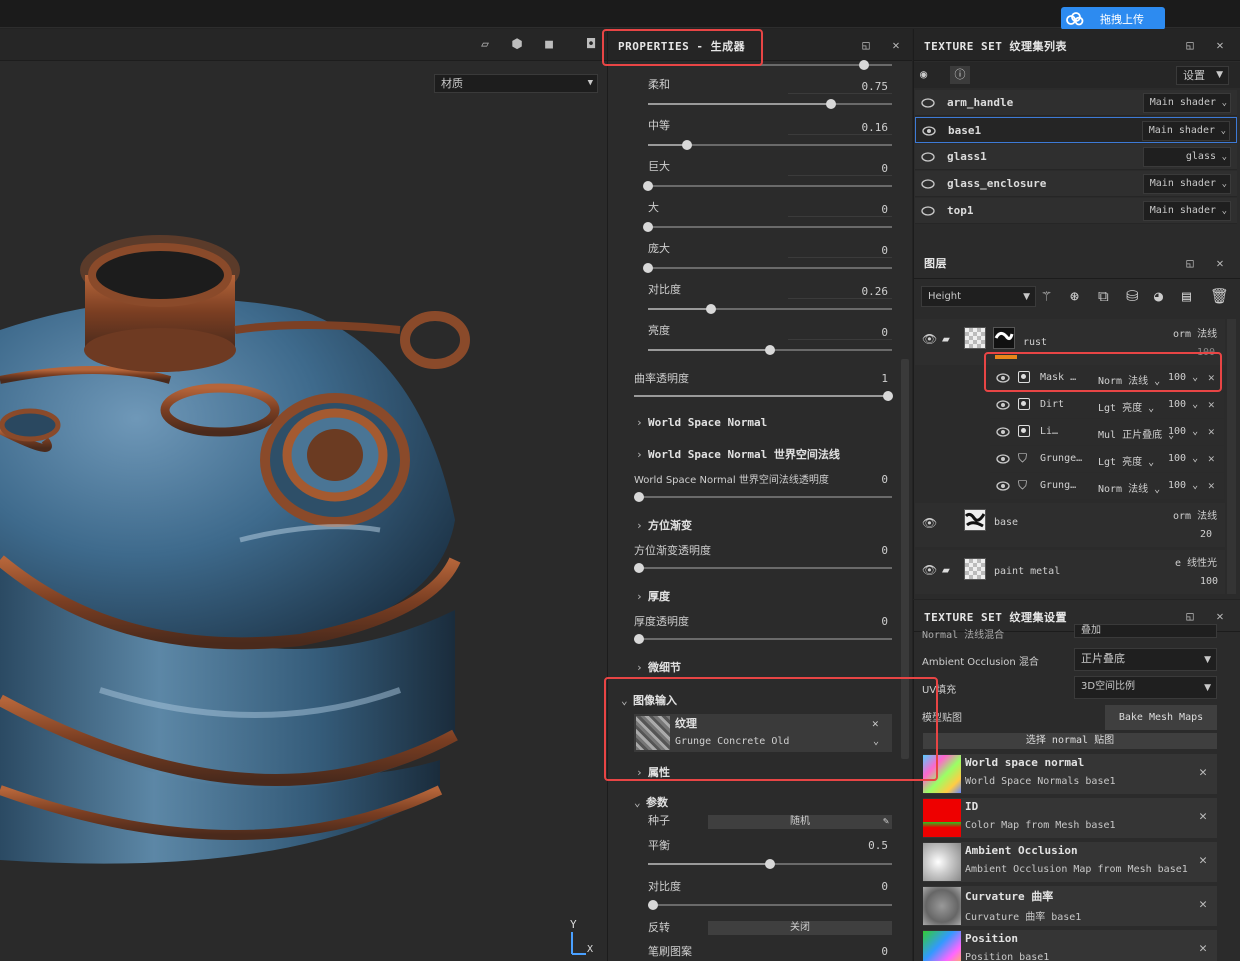 The height and width of the screenshot is (961, 1240). Describe the element at coordinates (517, 46) in the screenshot. I see `cube-view-icon: ⬢` at that location.